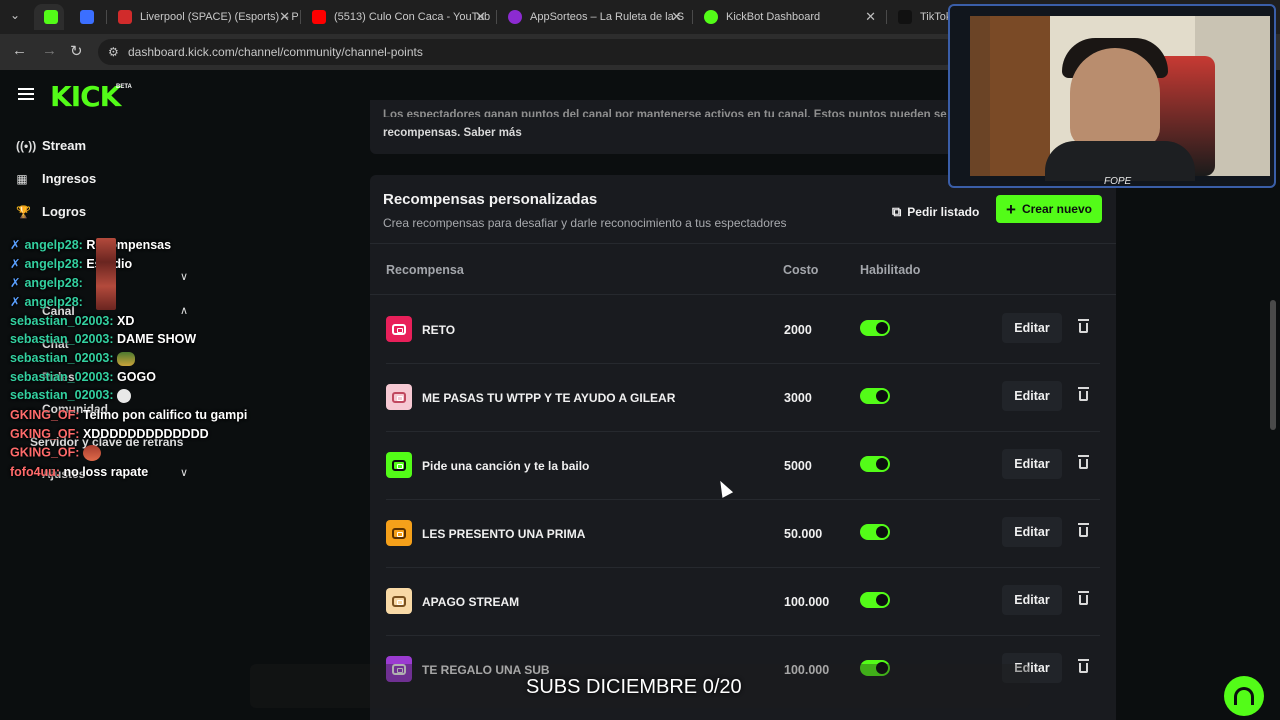 The height and width of the screenshot is (720, 1280). Describe the element at coordinates (897, 211) in the screenshot. I see `external-link-icon: ⧉` at that location.